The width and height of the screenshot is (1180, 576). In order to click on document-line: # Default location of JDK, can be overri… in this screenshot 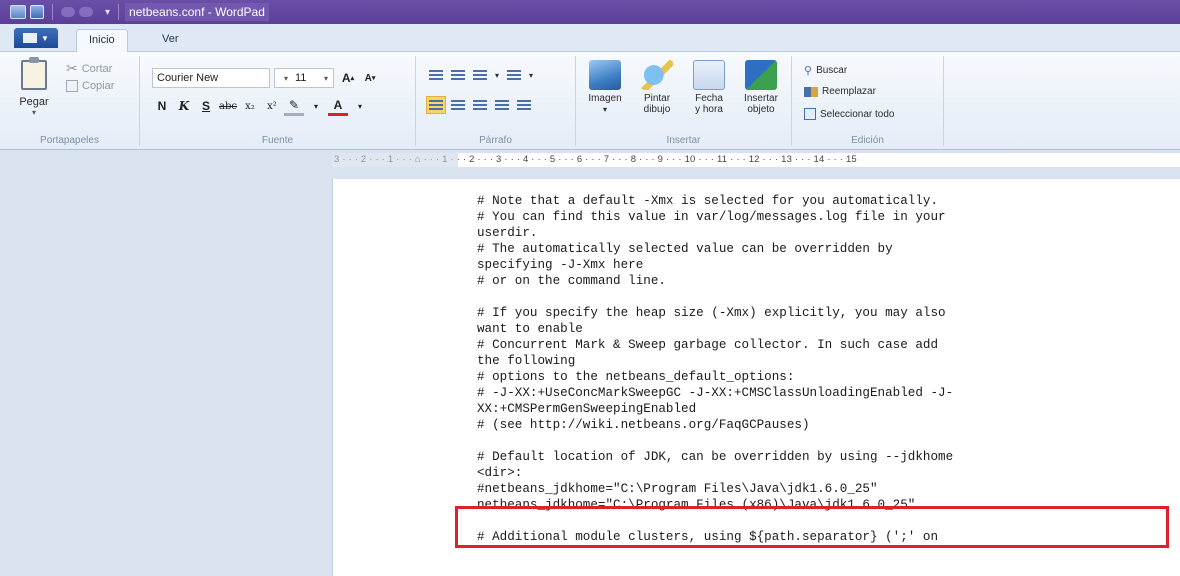, I will do `click(715, 457)`.